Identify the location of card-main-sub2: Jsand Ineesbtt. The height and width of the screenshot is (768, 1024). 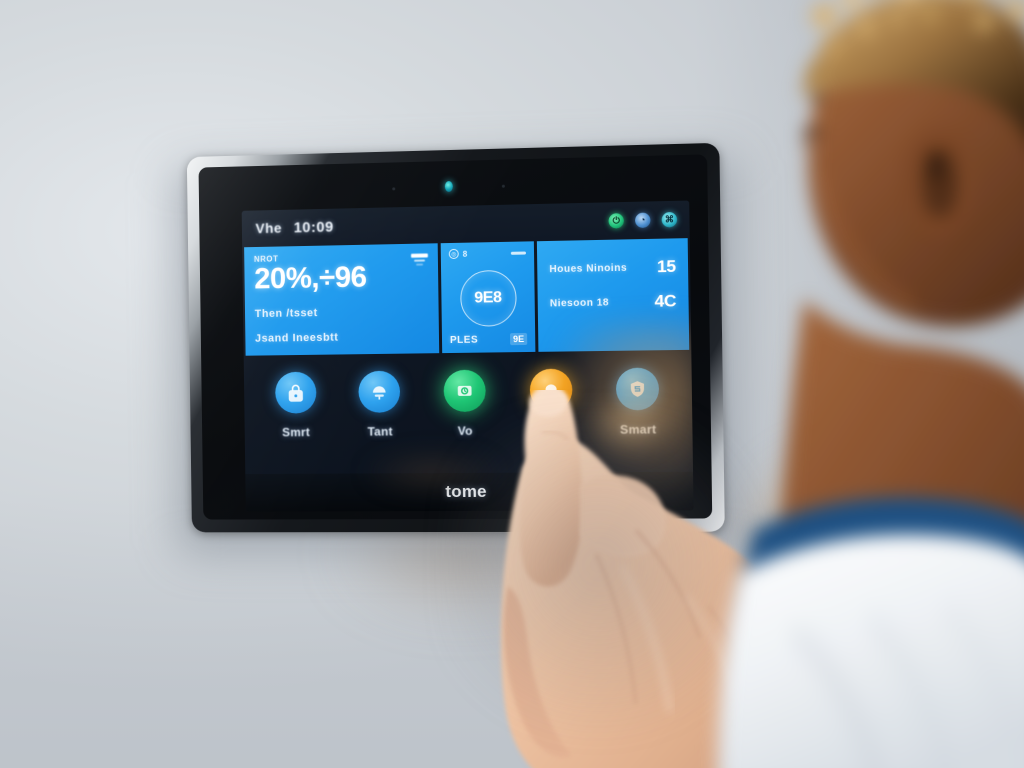
(296, 338).